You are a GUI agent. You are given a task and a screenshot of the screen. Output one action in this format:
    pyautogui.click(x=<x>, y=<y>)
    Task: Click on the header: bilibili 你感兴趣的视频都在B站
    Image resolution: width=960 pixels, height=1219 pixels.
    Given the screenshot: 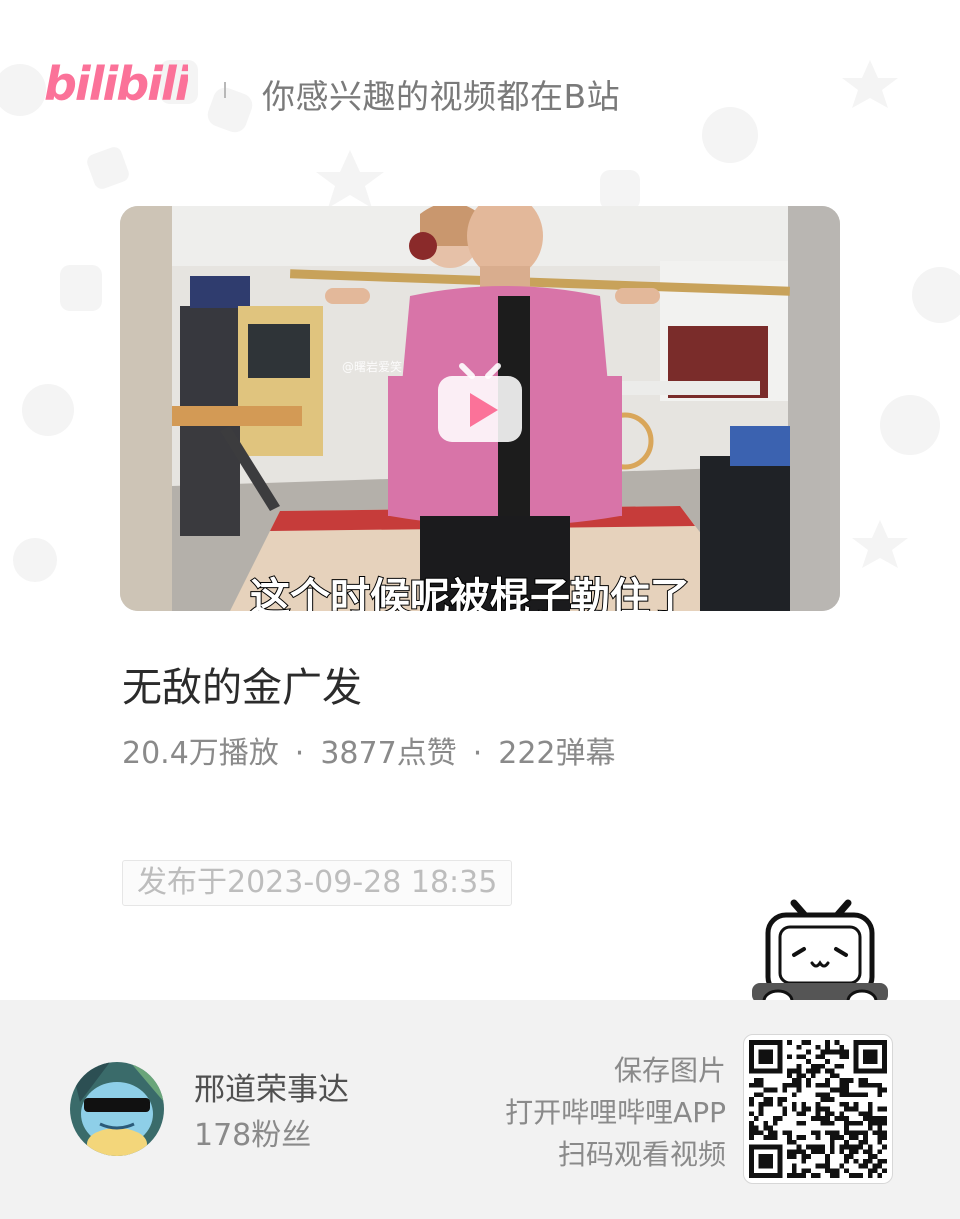 What is the action you would take?
    pyautogui.click(x=480, y=90)
    